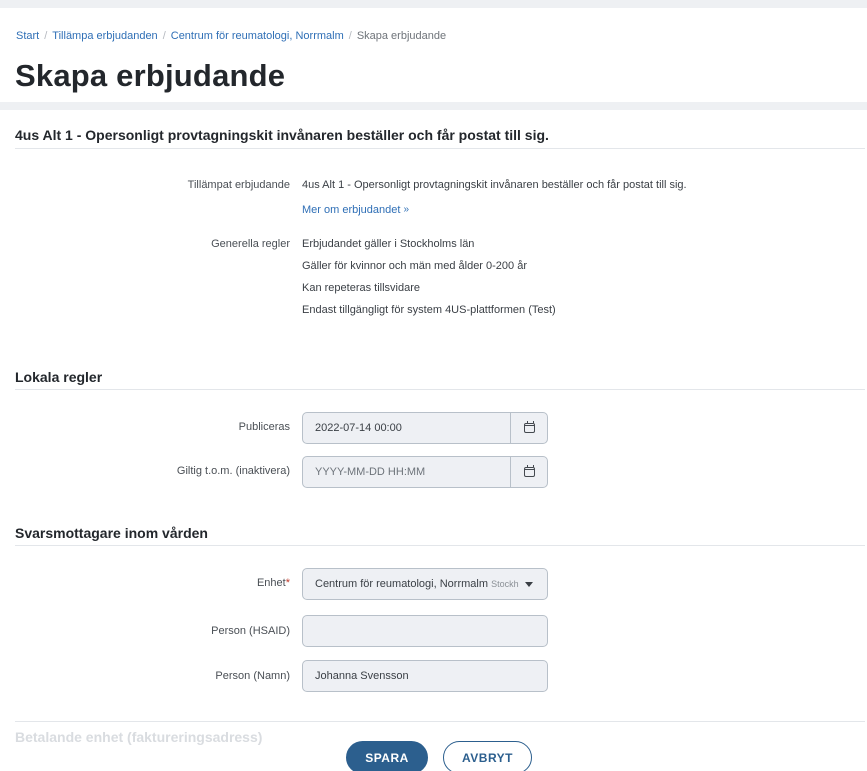  What do you see at coordinates (406, 209) in the screenshot?
I see `double-chevron-down-icon: »` at bounding box center [406, 209].